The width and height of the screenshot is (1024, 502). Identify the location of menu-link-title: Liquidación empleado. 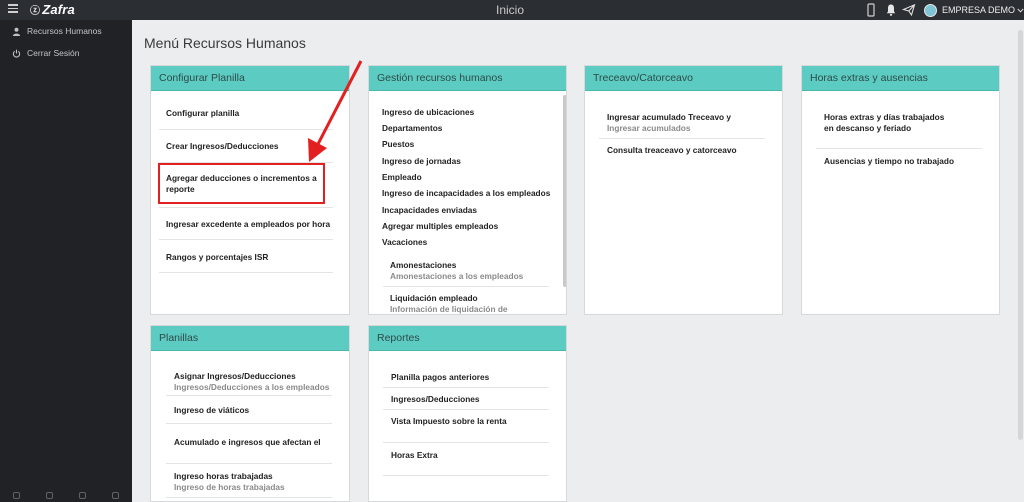
(434, 298).